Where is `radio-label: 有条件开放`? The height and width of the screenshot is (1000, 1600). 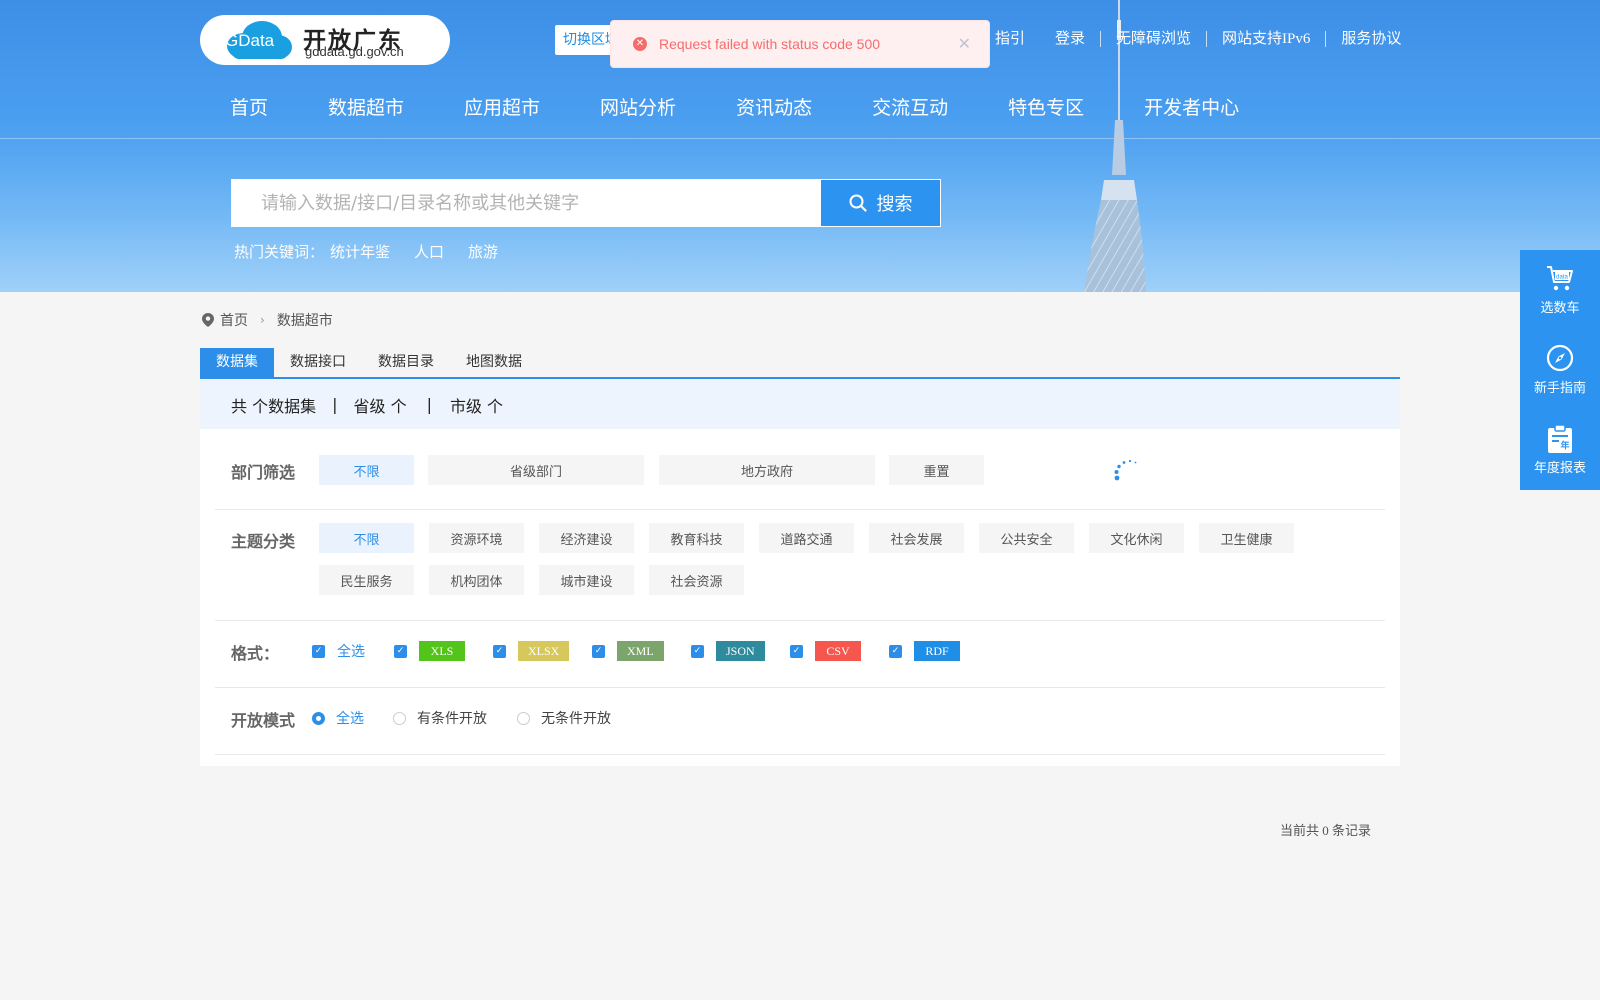
radio-label: 有条件开放 is located at coordinates (452, 719).